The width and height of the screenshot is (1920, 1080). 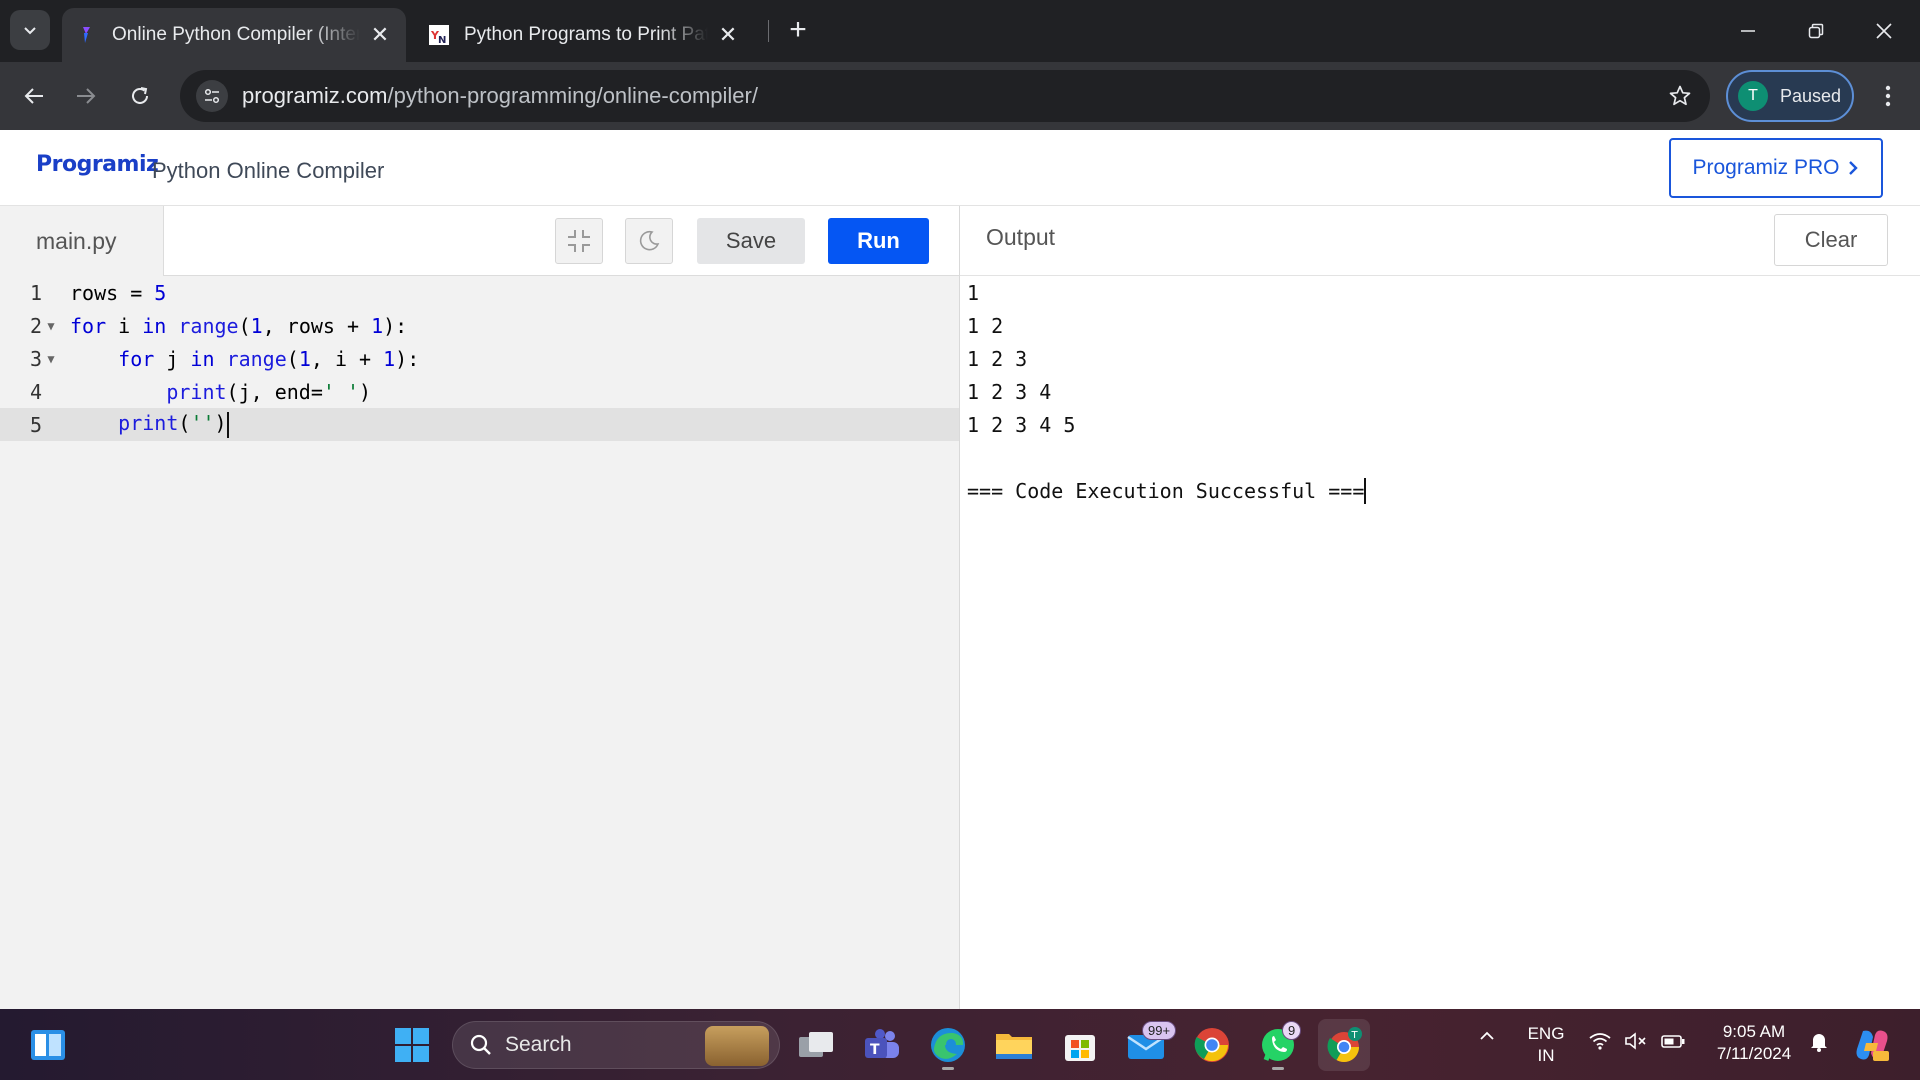 I want to click on code-line: 1 rows = 5, so click(x=479, y=292).